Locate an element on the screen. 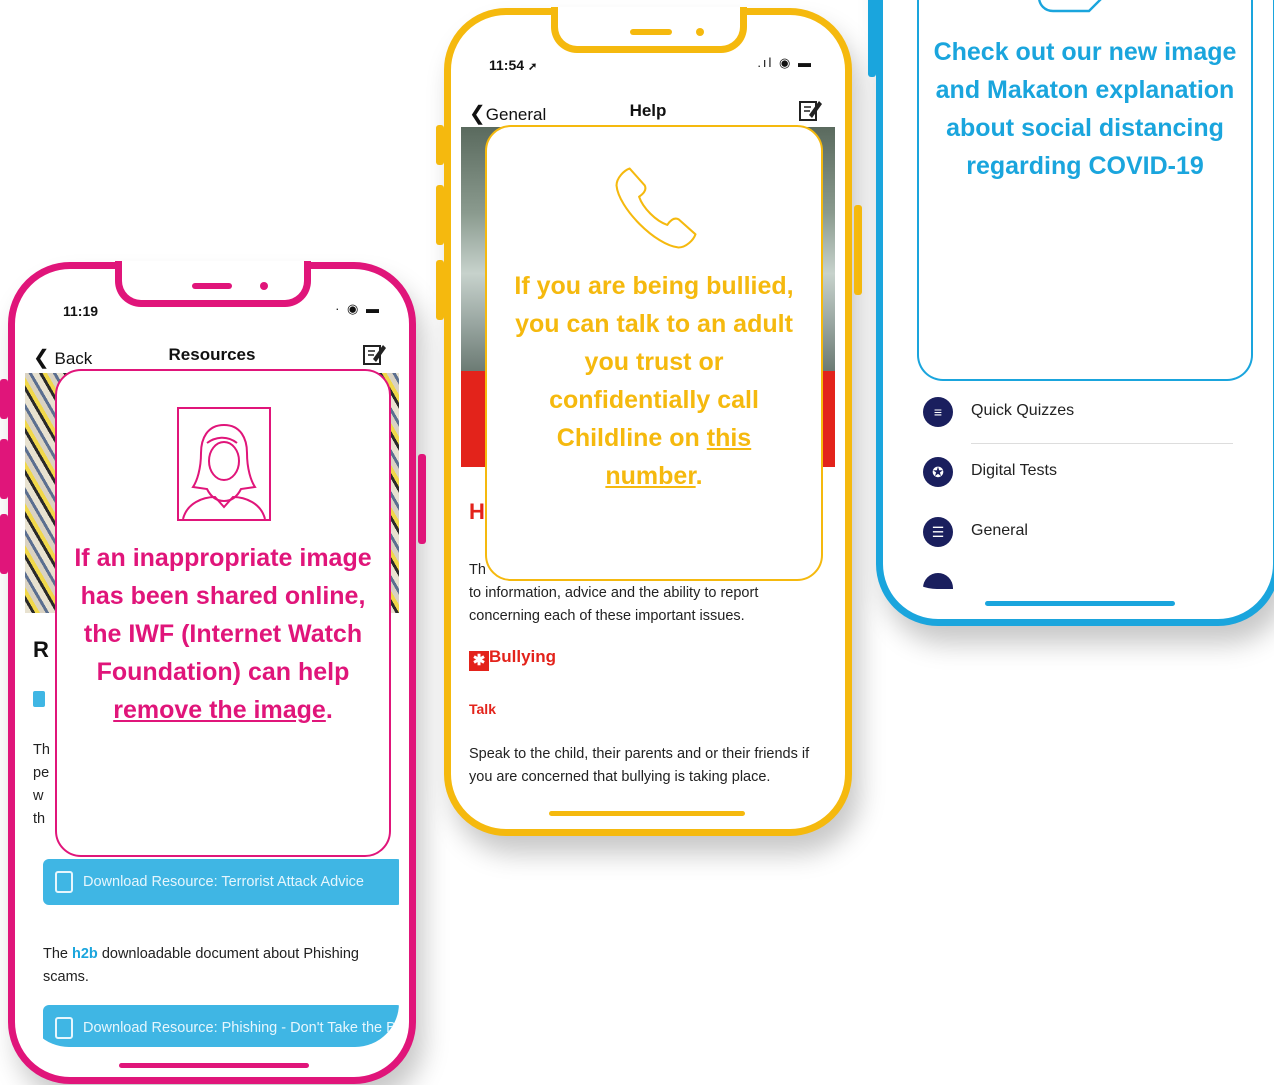  menu-item-general: ☰ General is located at coordinates (1088, 533).